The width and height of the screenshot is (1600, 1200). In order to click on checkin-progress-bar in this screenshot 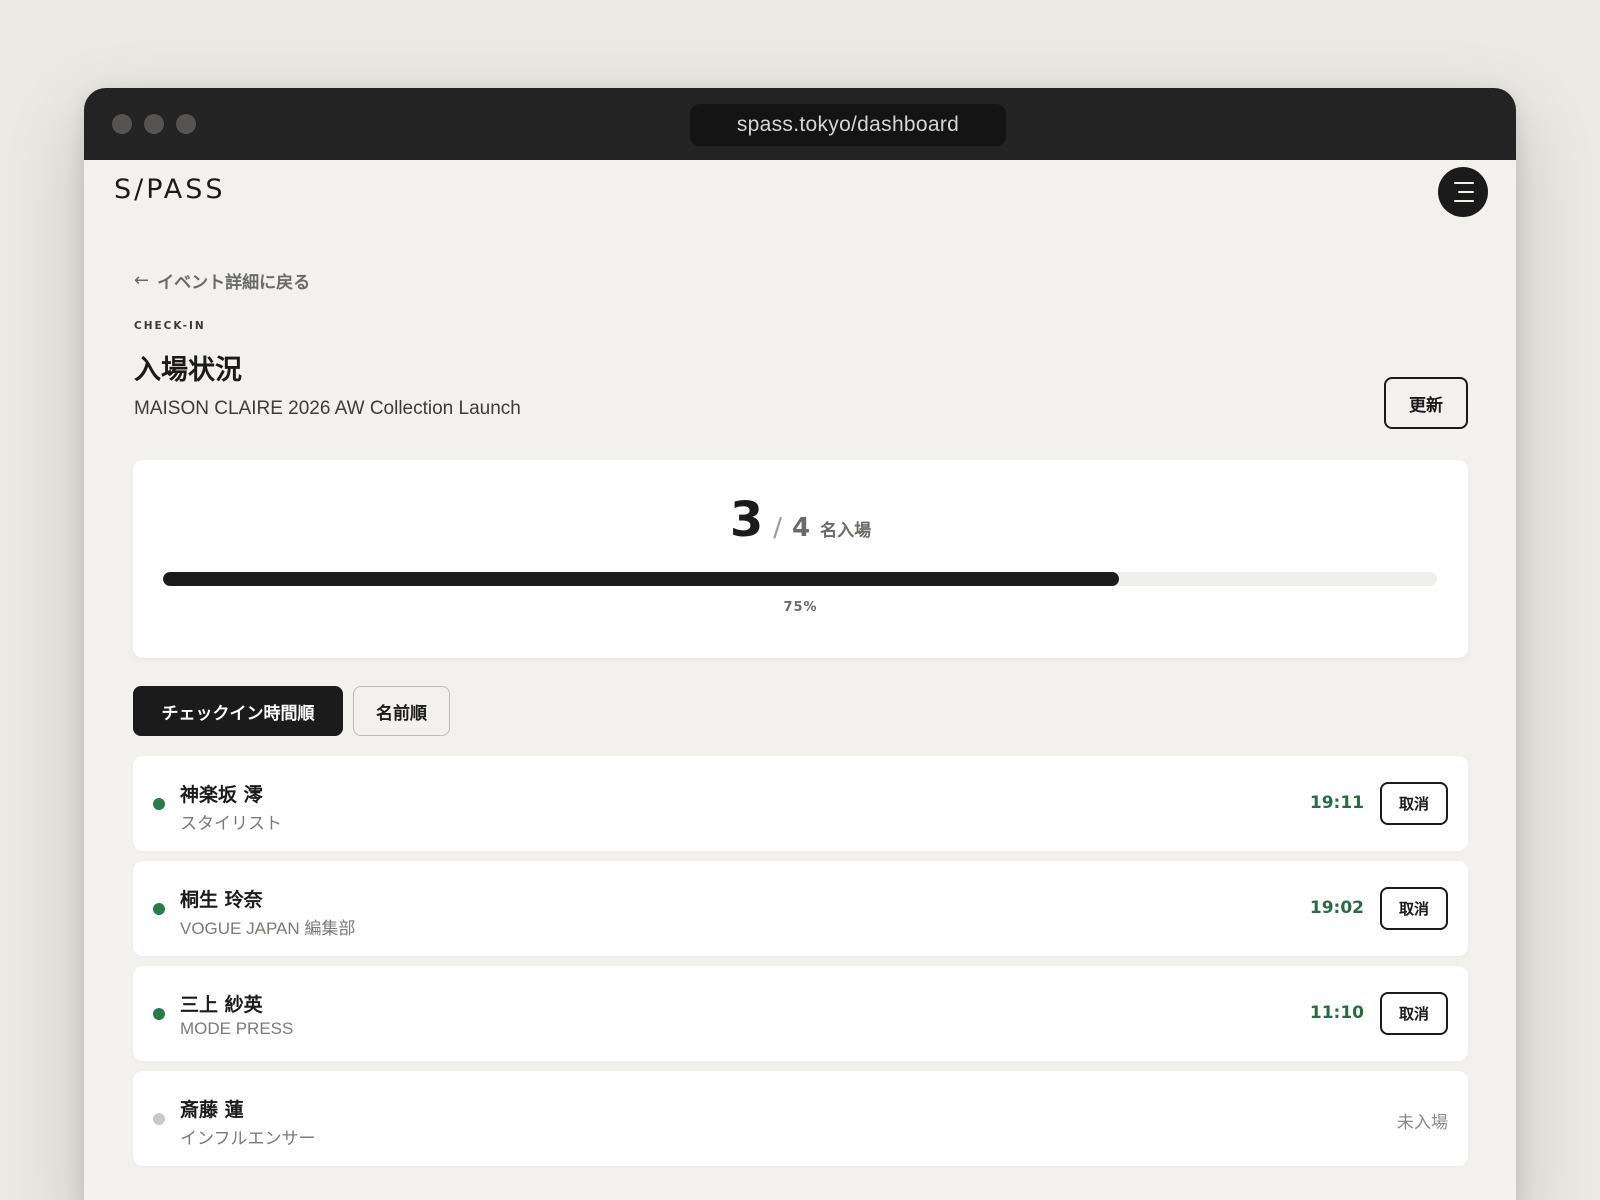, I will do `click(800, 579)`.